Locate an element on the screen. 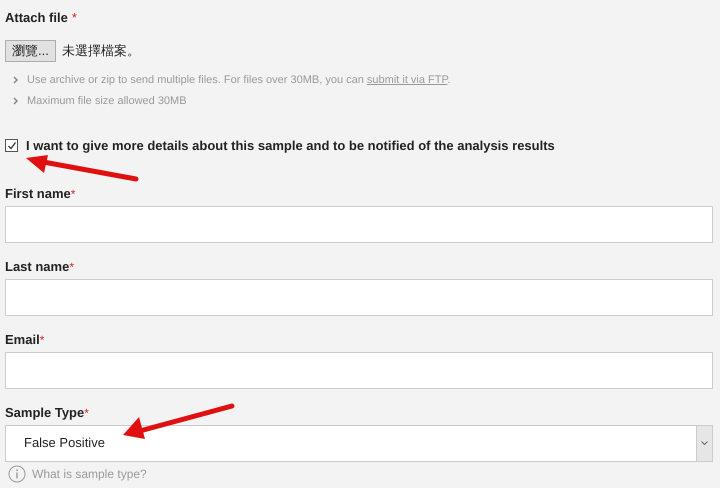 The image size is (720, 488). select-value: False Positive is located at coordinates (64, 443).